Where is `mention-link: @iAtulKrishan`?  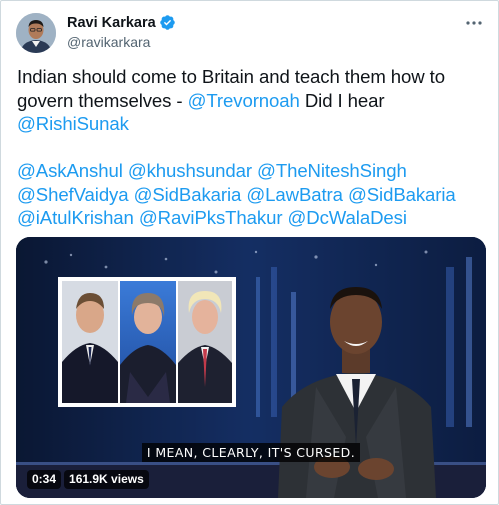
mention-link: @iAtulKrishan is located at coordinates (75, 217).